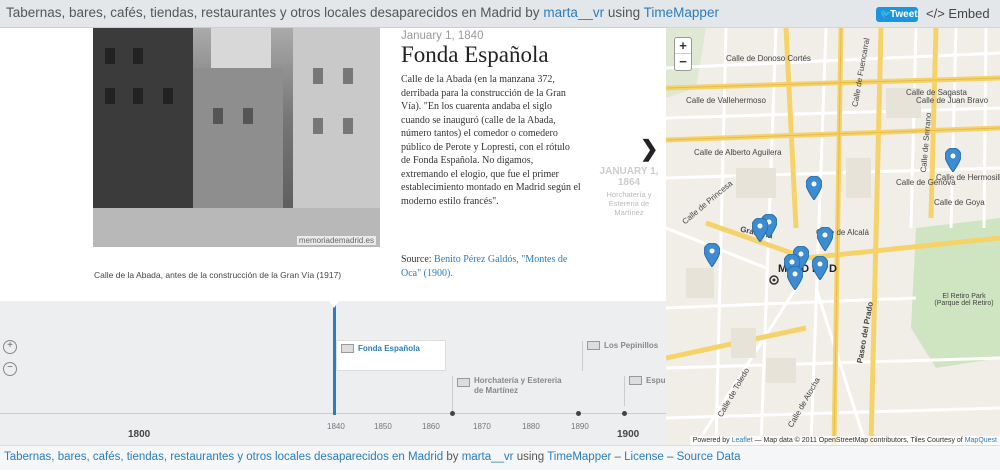 Image resolution: width=1000 pixels, height=470 pixels. I want to click on street-label: Calle de Juan Bravo, so click(952, 100).